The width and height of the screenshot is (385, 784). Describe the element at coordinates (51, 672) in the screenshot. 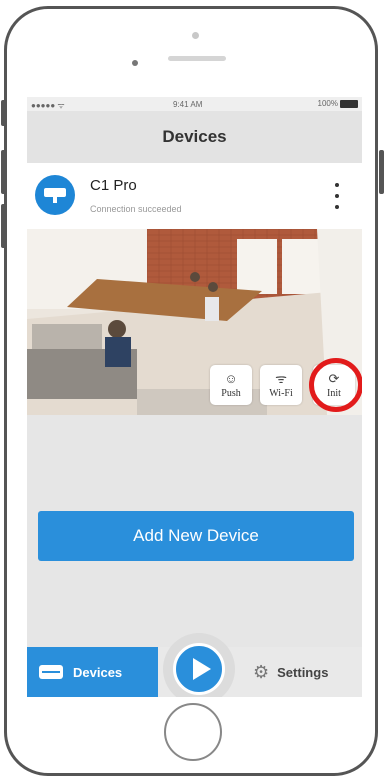

I see `devices-icon` at that location.